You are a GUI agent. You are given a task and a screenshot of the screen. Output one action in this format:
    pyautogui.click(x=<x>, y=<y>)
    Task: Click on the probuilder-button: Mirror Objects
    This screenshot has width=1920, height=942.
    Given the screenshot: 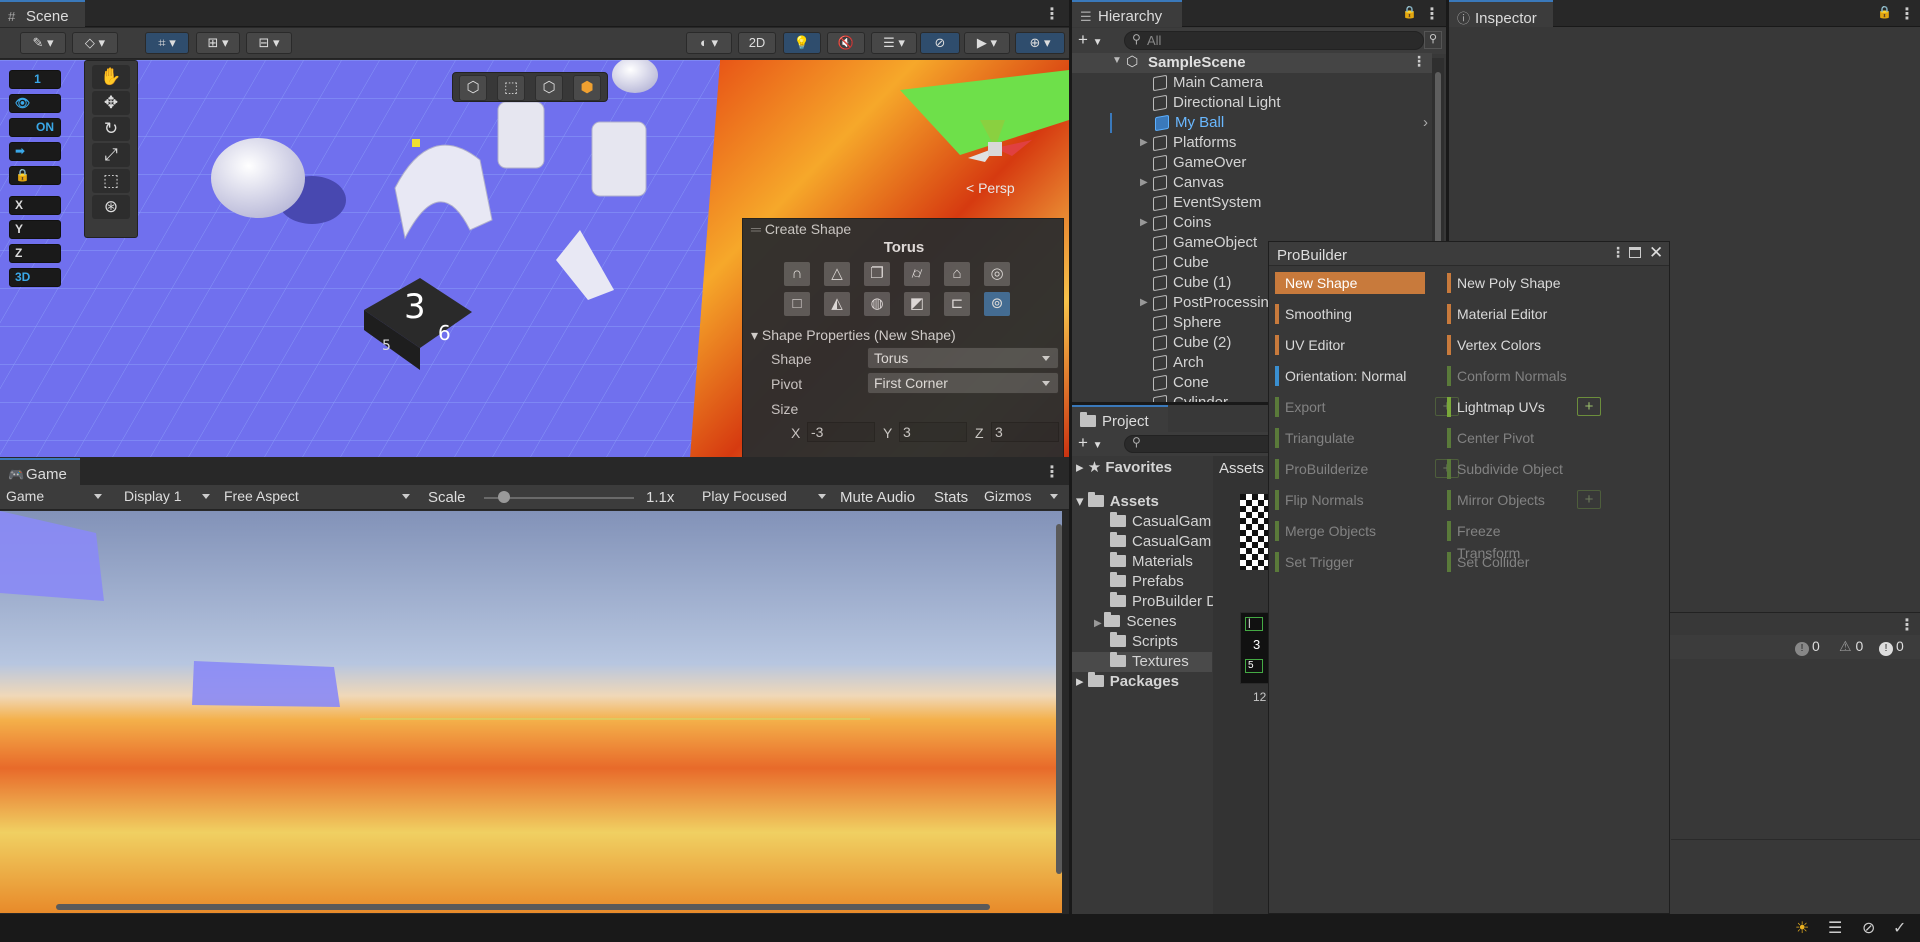 What is the action you would take?
    pyautogui.click(x=1507, y=500)
    